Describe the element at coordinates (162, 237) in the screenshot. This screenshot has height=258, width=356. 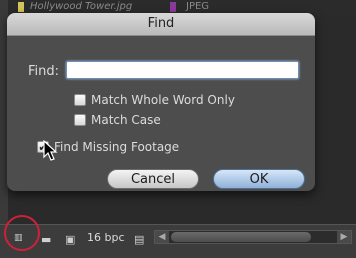
I see `scroll-left-icon: ◀` at that location.